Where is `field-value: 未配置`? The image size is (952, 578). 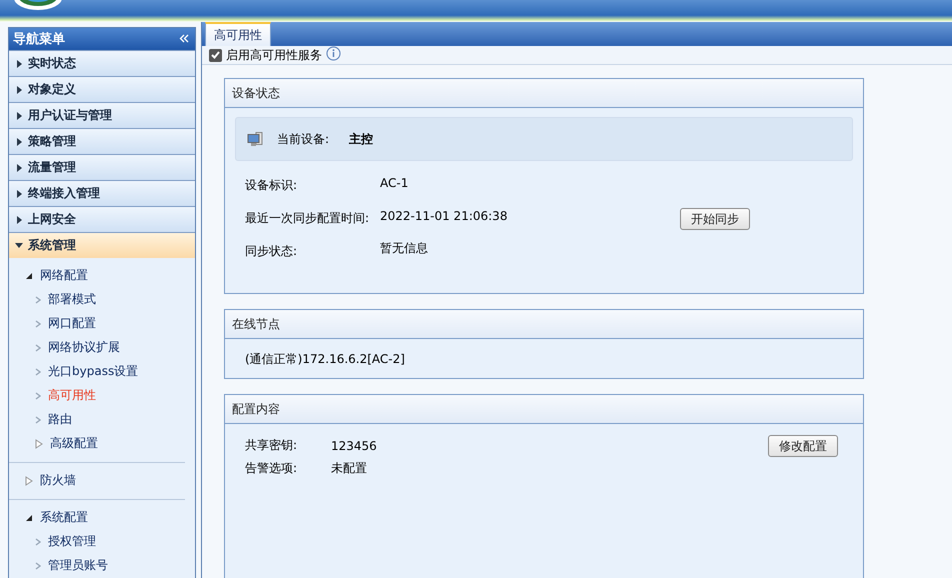 field-value: 未配置 is located at coordinates (349, 468).